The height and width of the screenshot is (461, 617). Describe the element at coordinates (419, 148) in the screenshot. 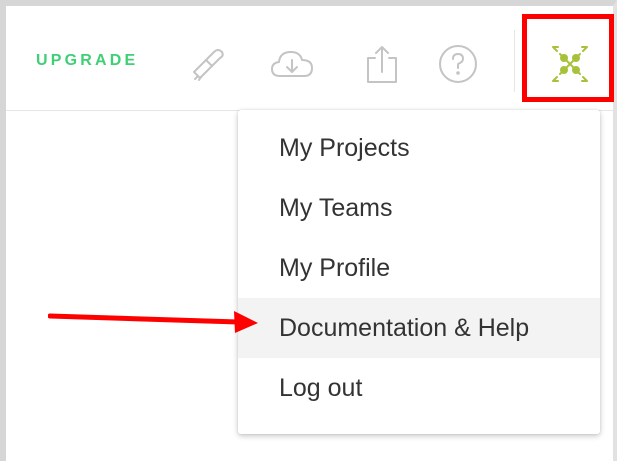

I see `menu-item-my-projects: My Projects` at that location.